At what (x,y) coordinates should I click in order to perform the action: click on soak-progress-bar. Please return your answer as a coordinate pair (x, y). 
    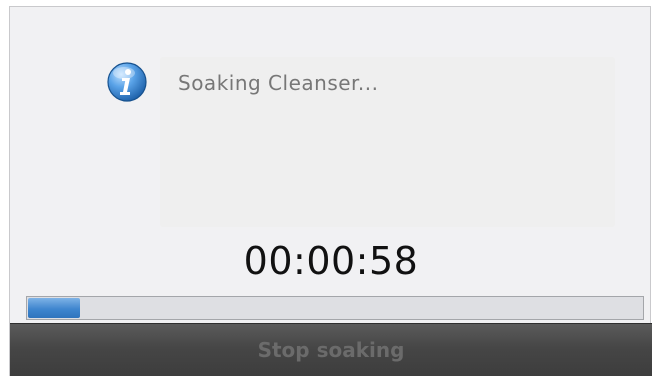
    Looking at the image, I should click on (335, 308).